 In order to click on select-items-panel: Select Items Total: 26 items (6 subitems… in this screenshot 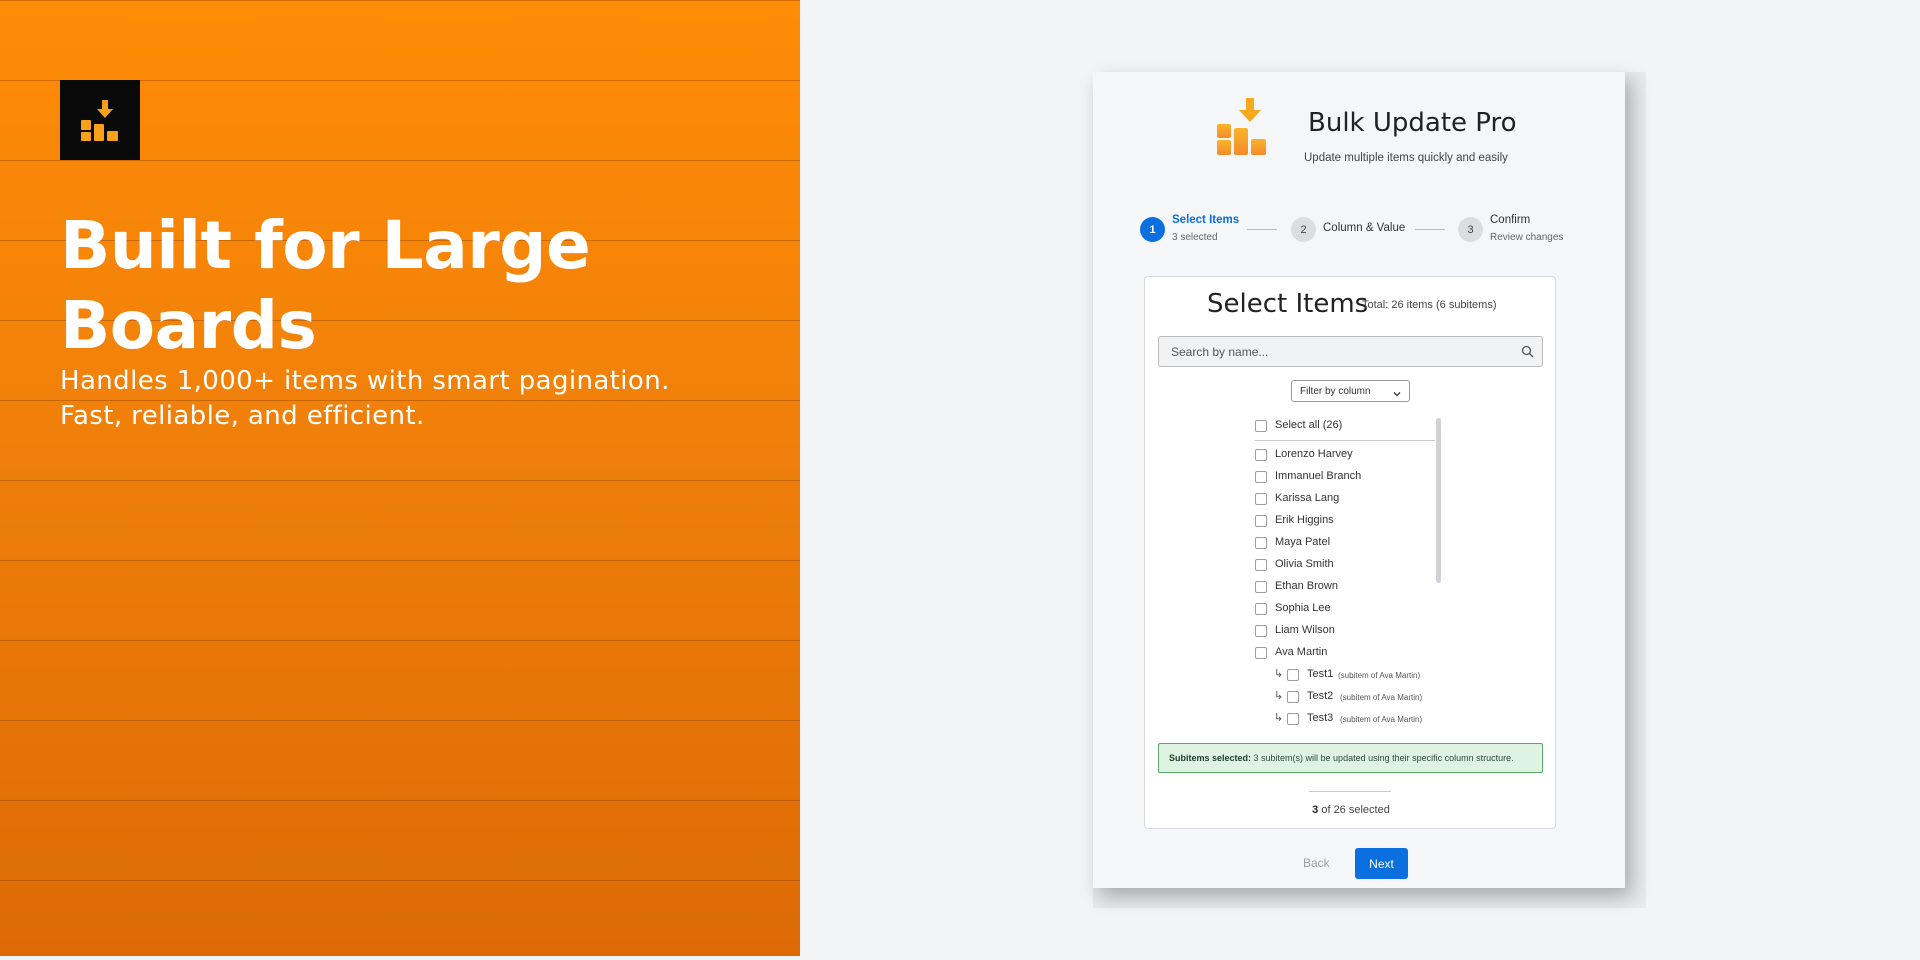, I will do `click(1350, 552)`.